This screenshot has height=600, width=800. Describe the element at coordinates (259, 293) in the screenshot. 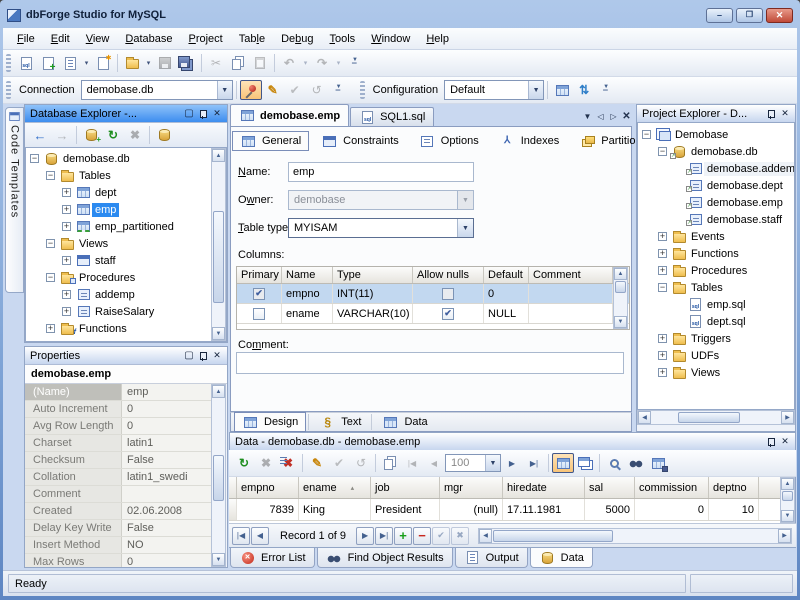

I see `primary-key-checkbox` at that location.